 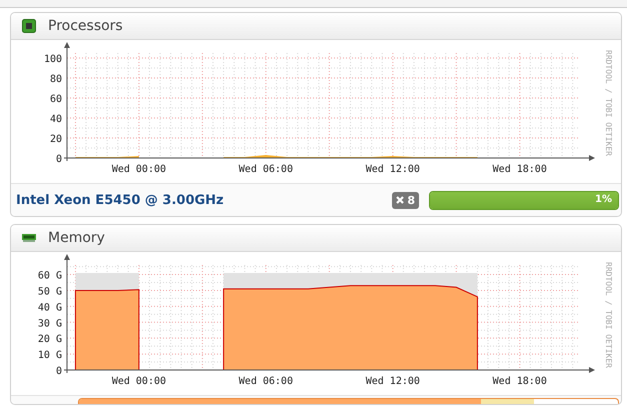 I want to click on multiply-icon, so click(x=400, y=200).